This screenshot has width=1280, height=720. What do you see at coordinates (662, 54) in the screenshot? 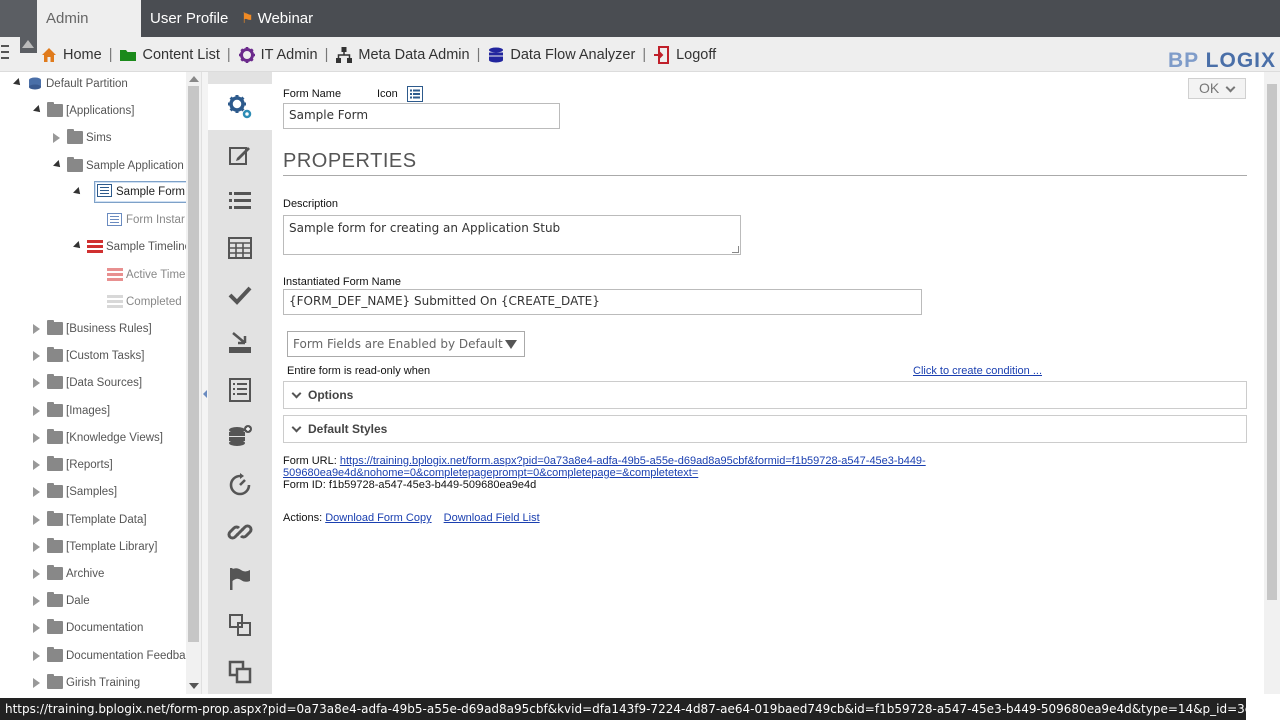
I see `logoff-icon` at bounding box center [662, 54].